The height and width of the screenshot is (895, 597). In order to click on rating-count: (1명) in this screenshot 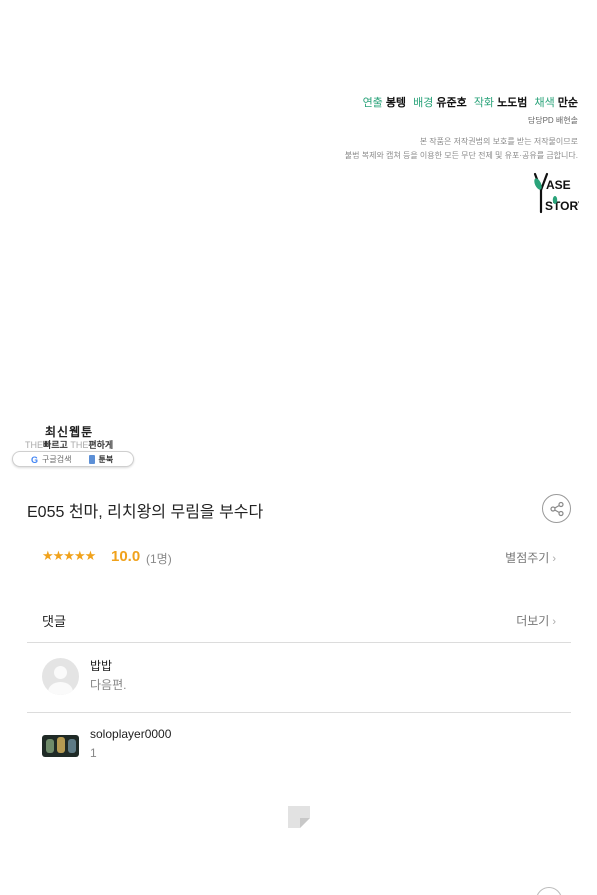, I will do `click(159, 559)`.